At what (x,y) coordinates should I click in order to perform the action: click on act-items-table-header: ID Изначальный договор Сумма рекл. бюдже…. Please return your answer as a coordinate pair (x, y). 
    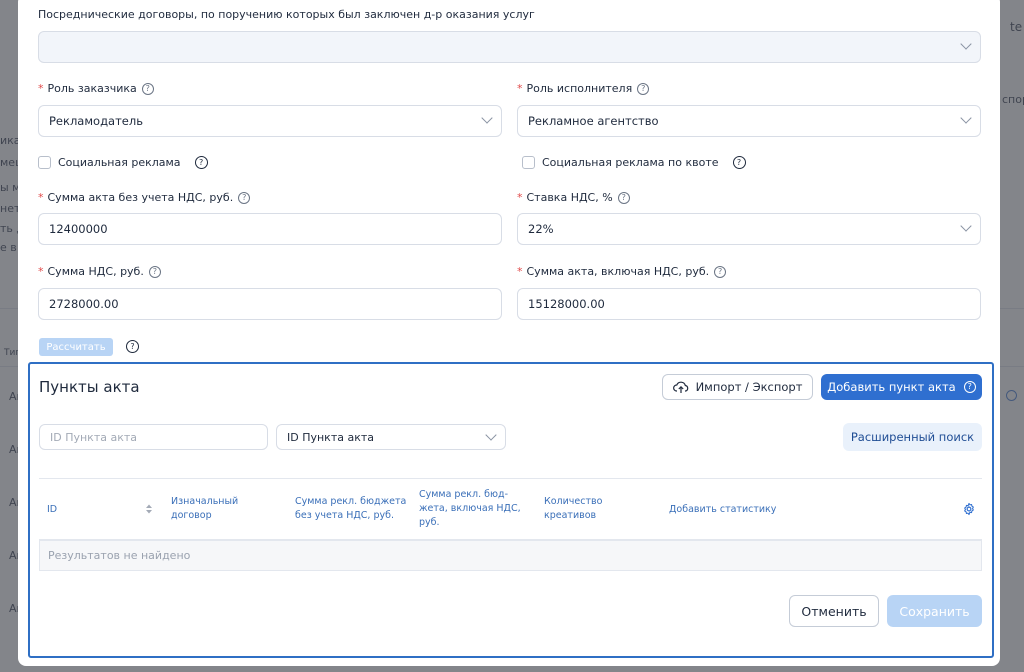
    Looking at the image, I should click on (510, 509).